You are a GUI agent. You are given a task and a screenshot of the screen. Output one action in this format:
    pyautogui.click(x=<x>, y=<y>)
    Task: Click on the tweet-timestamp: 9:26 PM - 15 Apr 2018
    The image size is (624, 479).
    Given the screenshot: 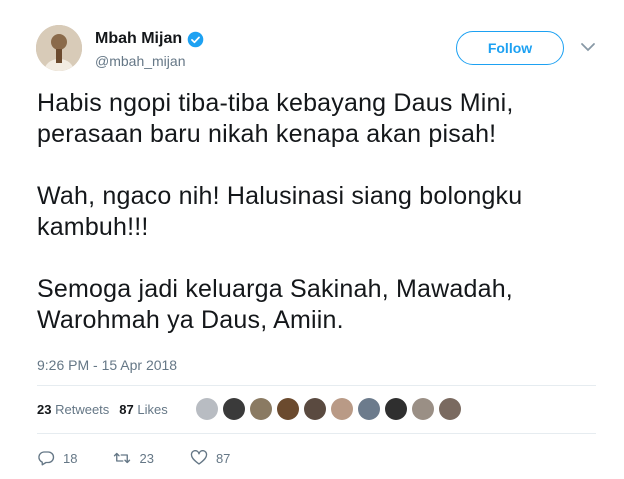 What is the action you would take?
    pyautogui.click(x=107, y=365)
    